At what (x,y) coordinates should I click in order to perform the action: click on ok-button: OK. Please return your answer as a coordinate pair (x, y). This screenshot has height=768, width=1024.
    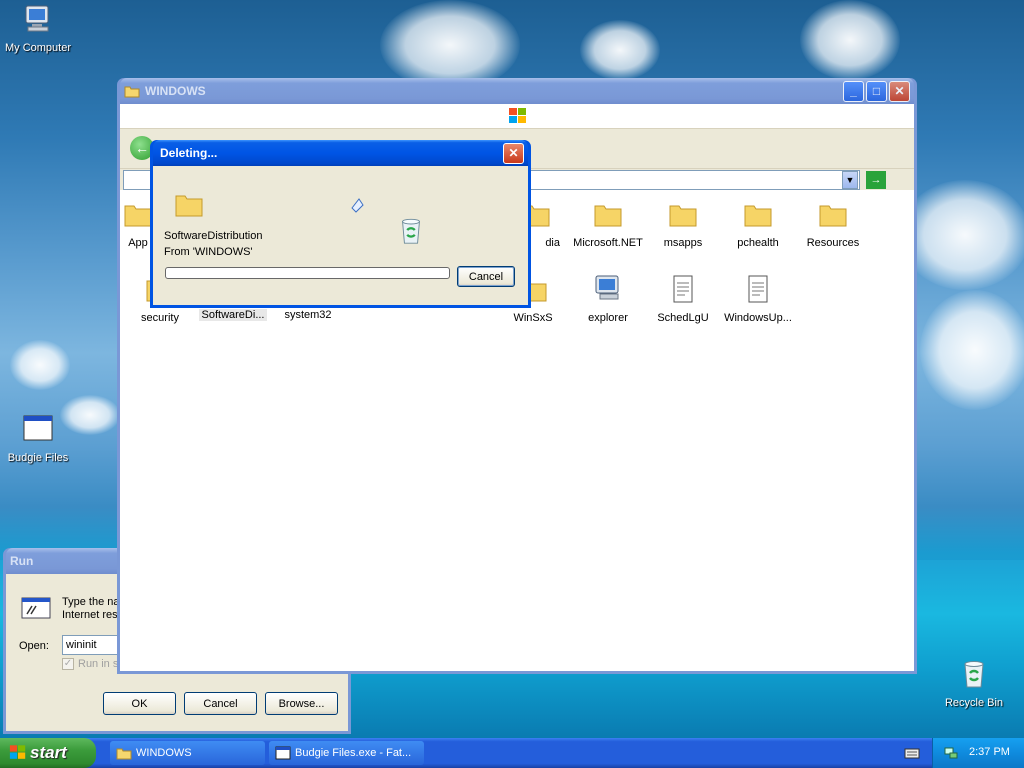
    Looking at the image, I should click on (139, 703).